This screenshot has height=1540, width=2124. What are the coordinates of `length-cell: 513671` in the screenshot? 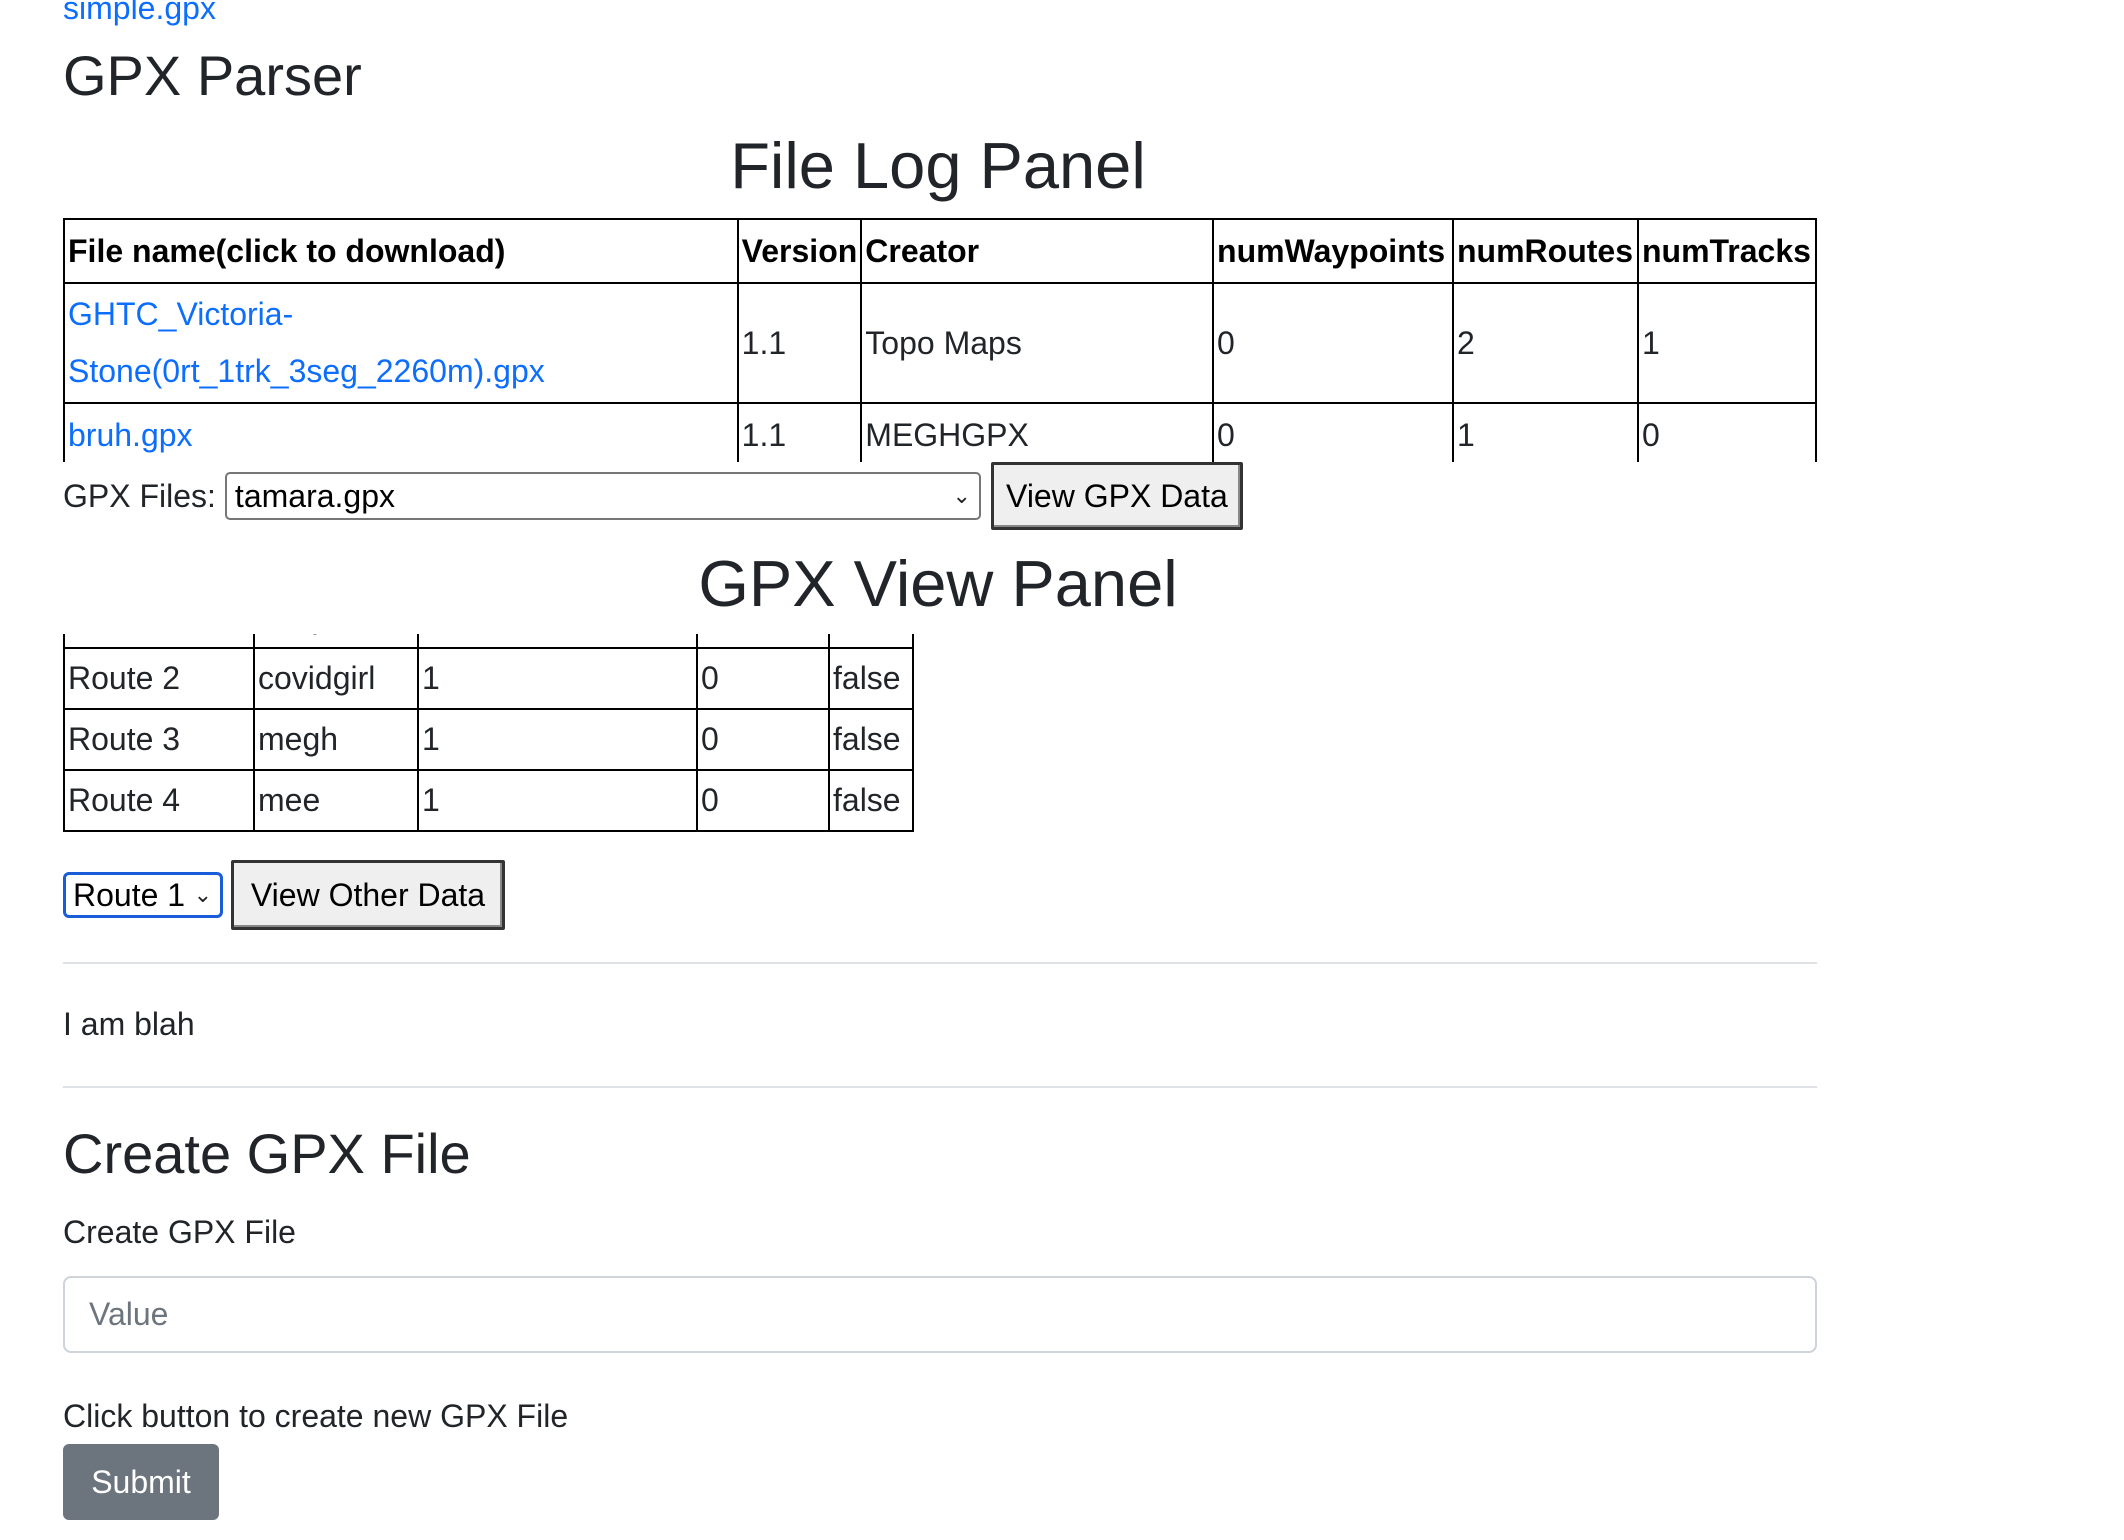 It's located at (763, 641).